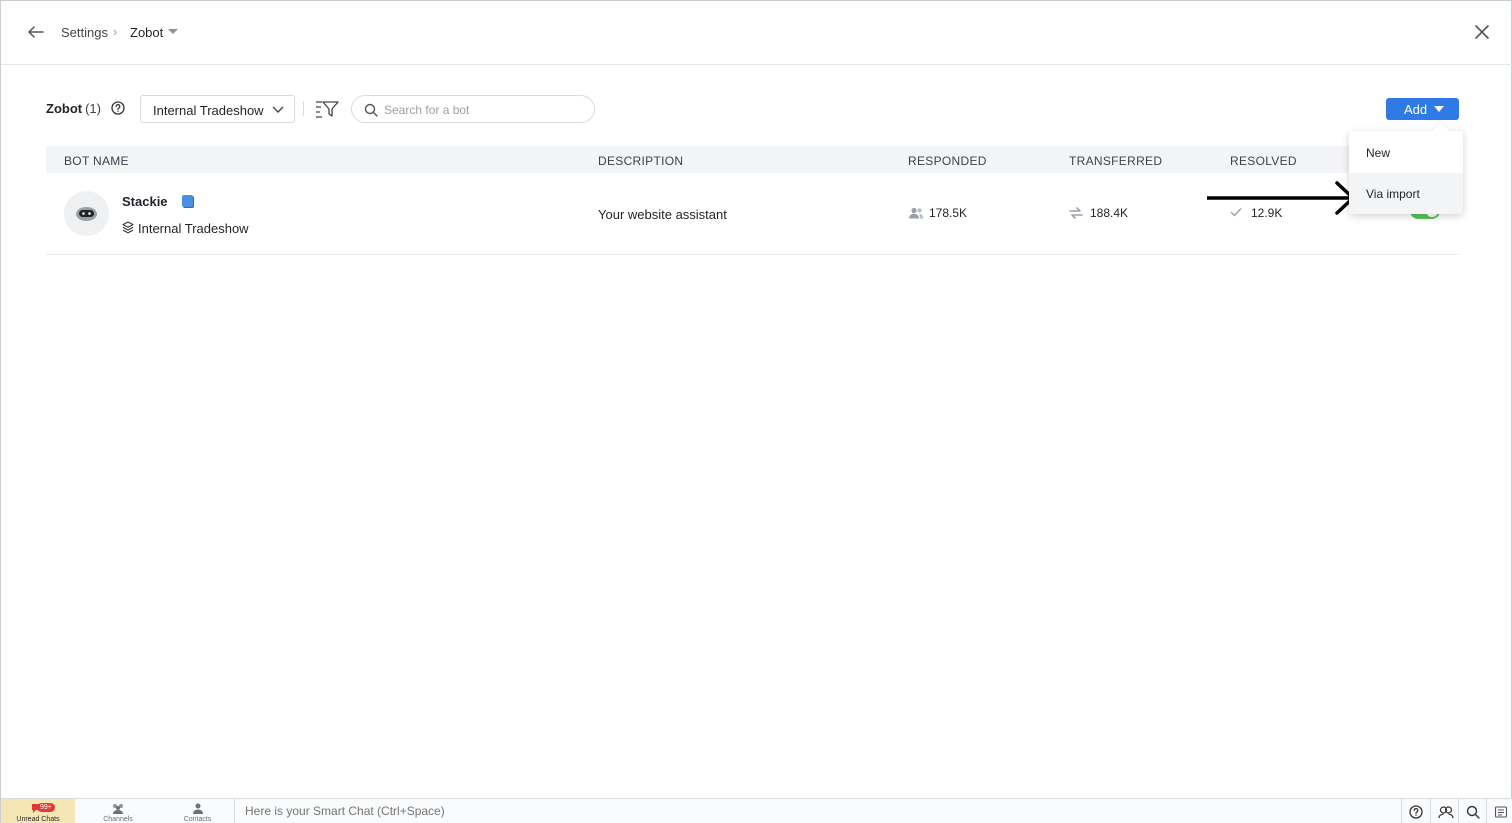 This screenshot has height=823, width=1512. Describe the element at coordinates (948, 213) in the screenshot. I see `responded-value: 178.5K` at that location.